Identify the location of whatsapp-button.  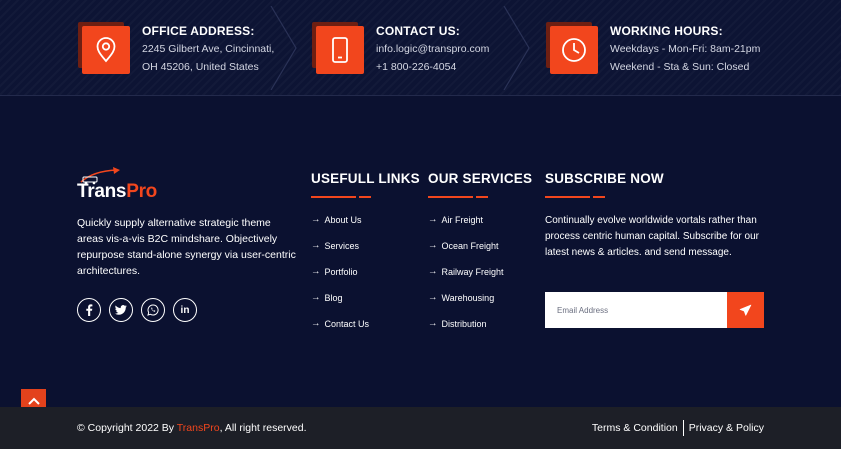
(153, 310).